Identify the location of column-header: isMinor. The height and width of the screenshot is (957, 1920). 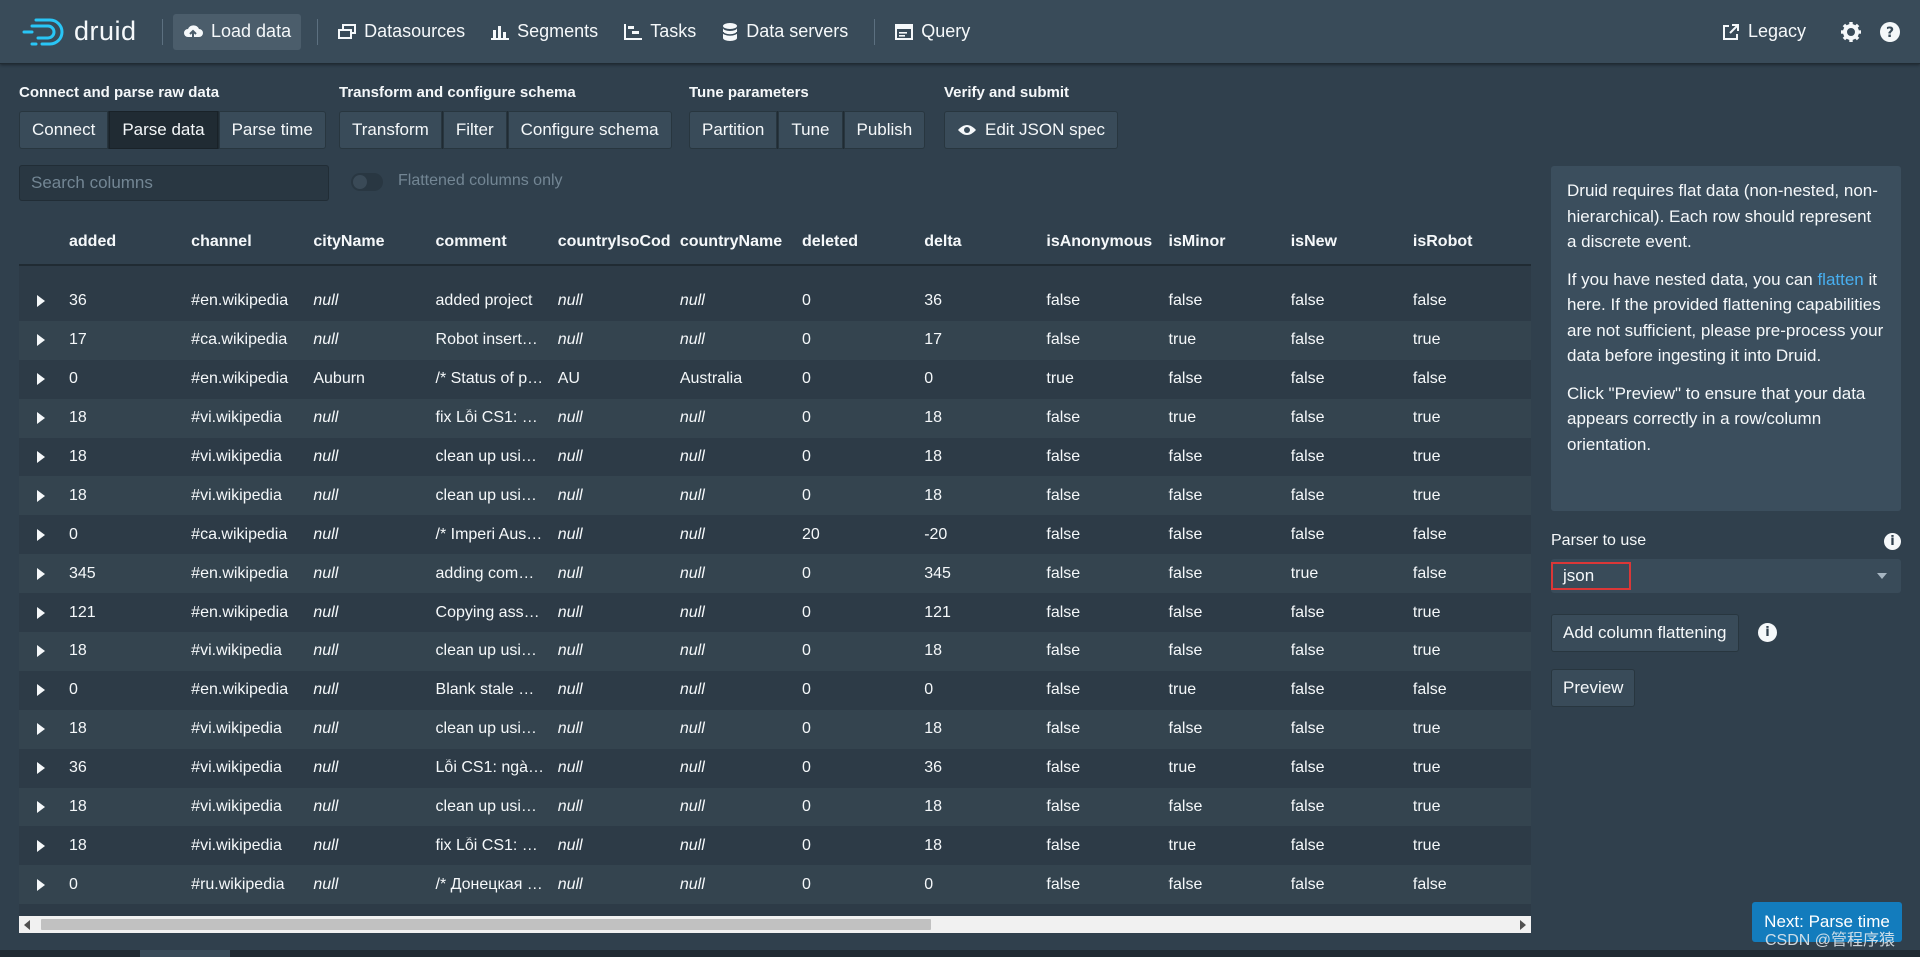
(1226, 242).